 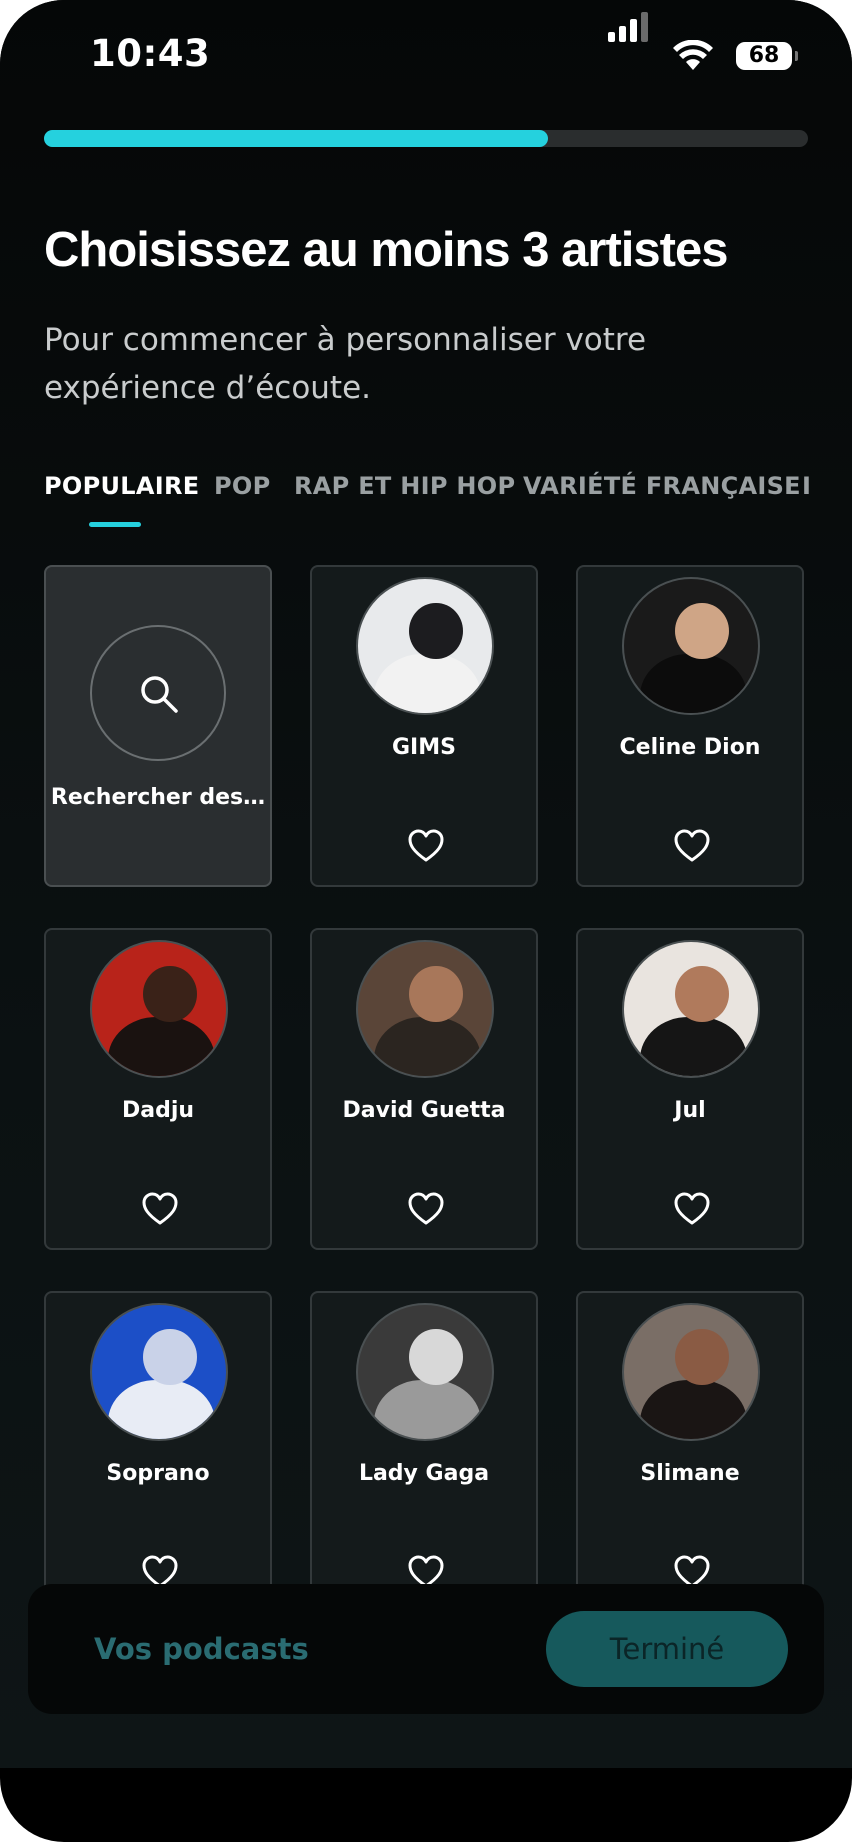 I want to click on artist-card: Slimane, so click(x=690, y=1452).